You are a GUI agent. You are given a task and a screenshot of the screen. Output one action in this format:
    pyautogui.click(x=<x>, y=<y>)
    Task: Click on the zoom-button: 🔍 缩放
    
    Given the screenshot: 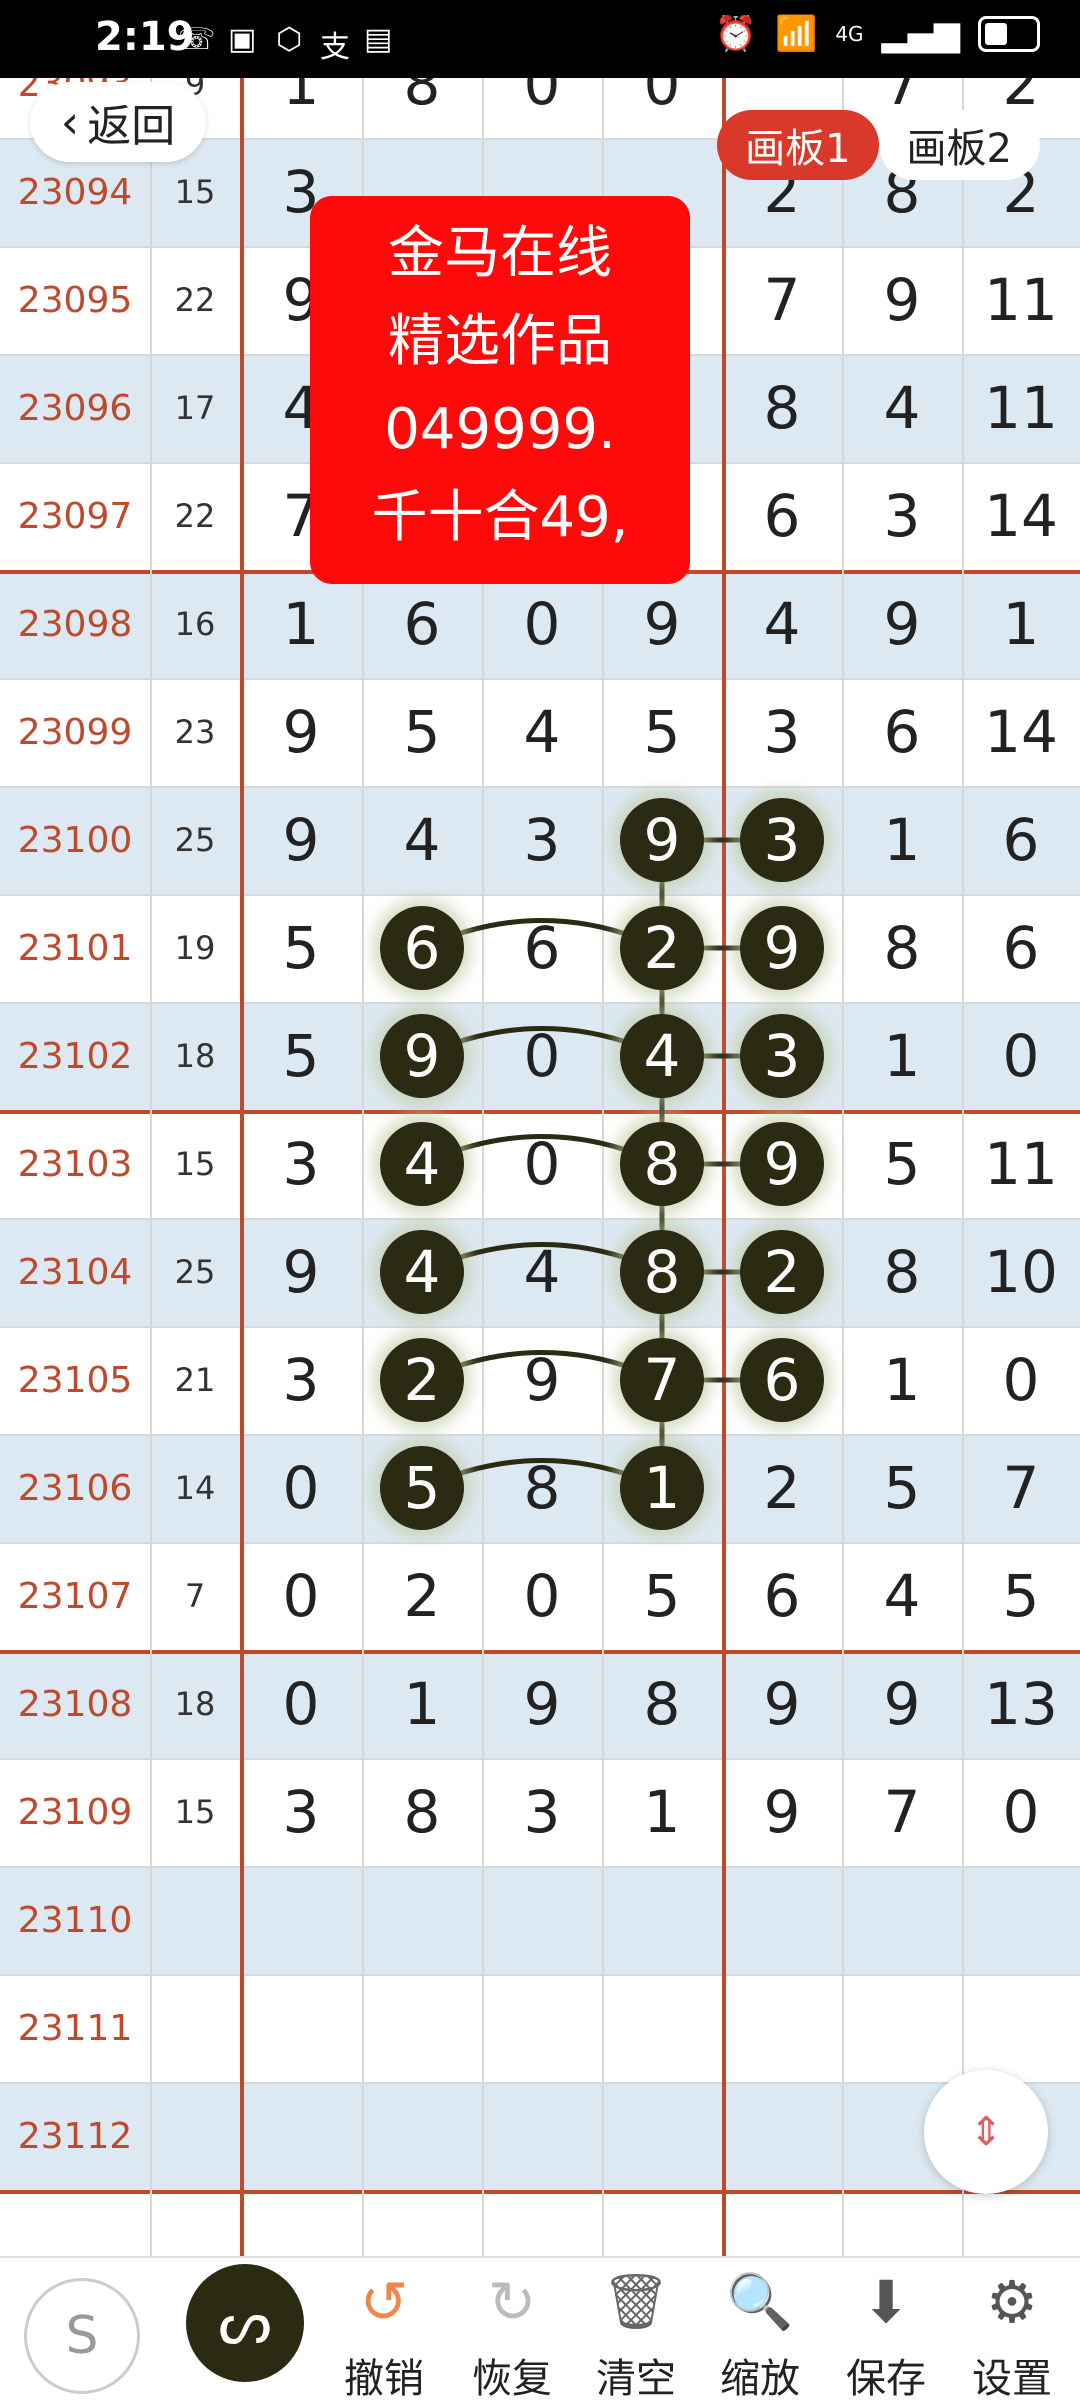 What is the action you would take?
    pyautogui.click(x=760, y=2330)
    